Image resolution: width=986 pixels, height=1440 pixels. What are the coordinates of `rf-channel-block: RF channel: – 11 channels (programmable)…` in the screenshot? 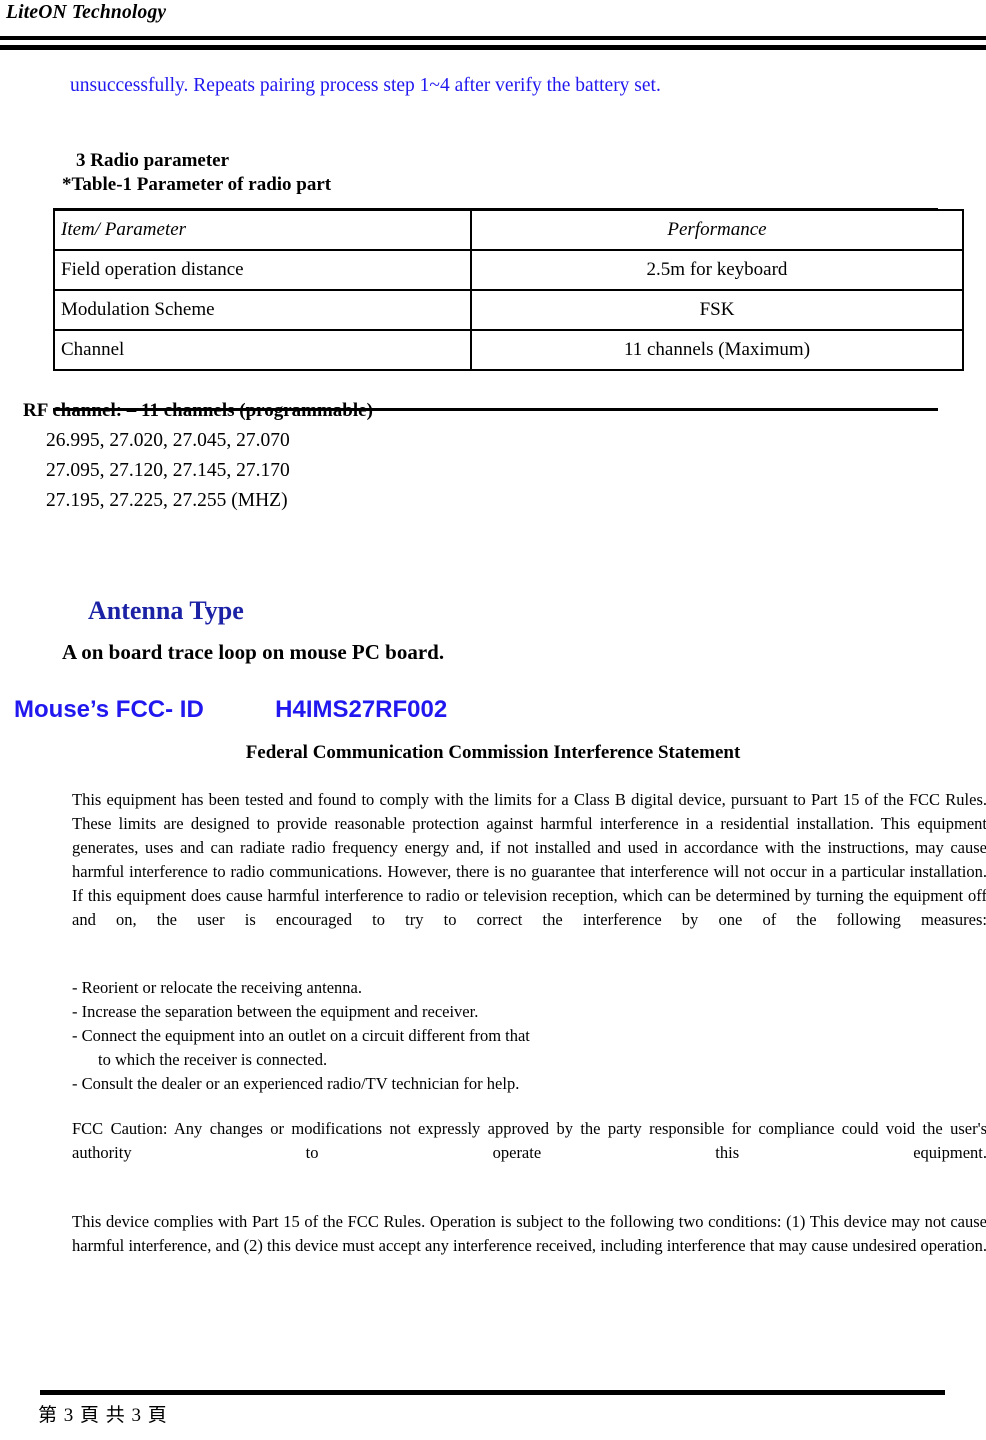 It's located at (493, 456).